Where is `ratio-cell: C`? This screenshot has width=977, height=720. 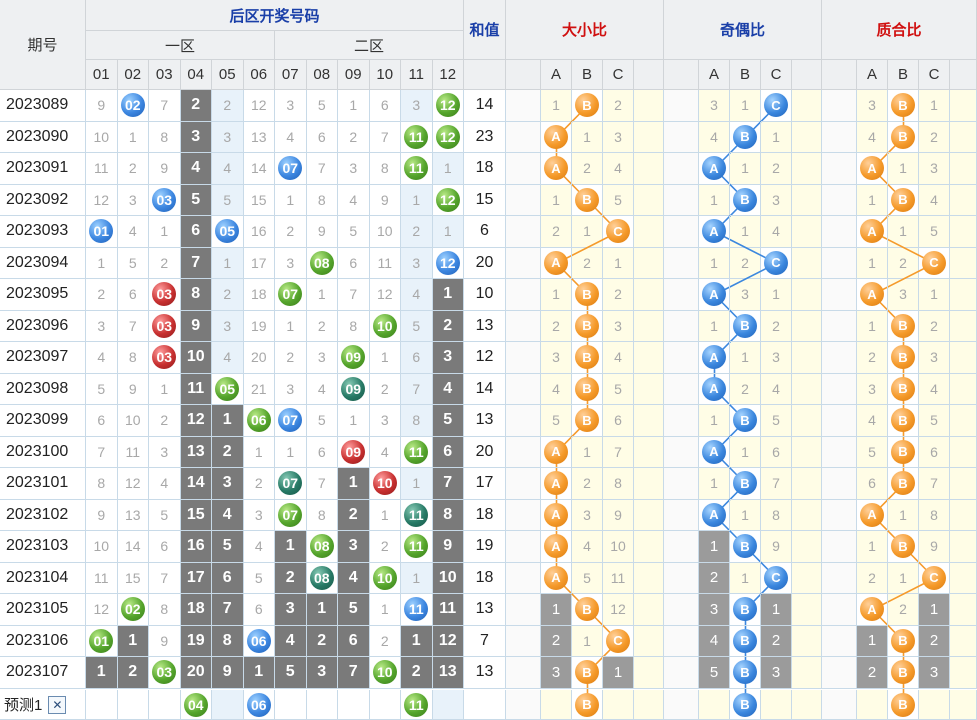 ratio-cell: C is located at coordinates (776, 578).